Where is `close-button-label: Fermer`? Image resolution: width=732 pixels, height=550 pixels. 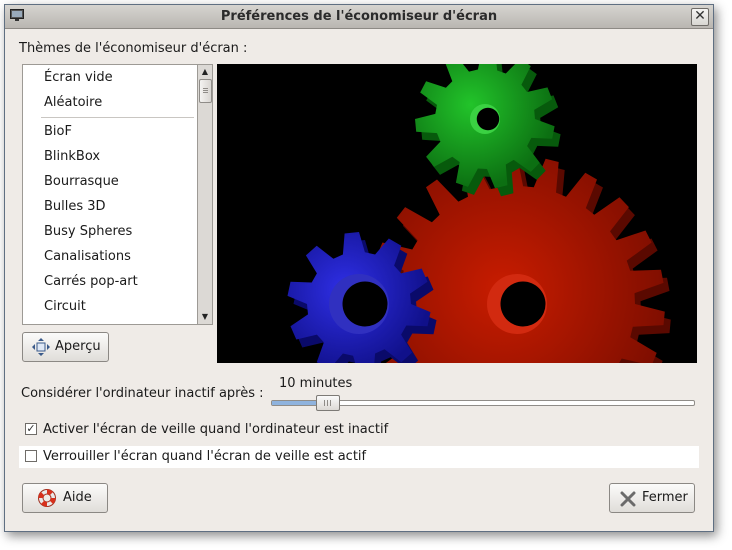
close-button-label: Fermer is located at coordinates (665, 497).